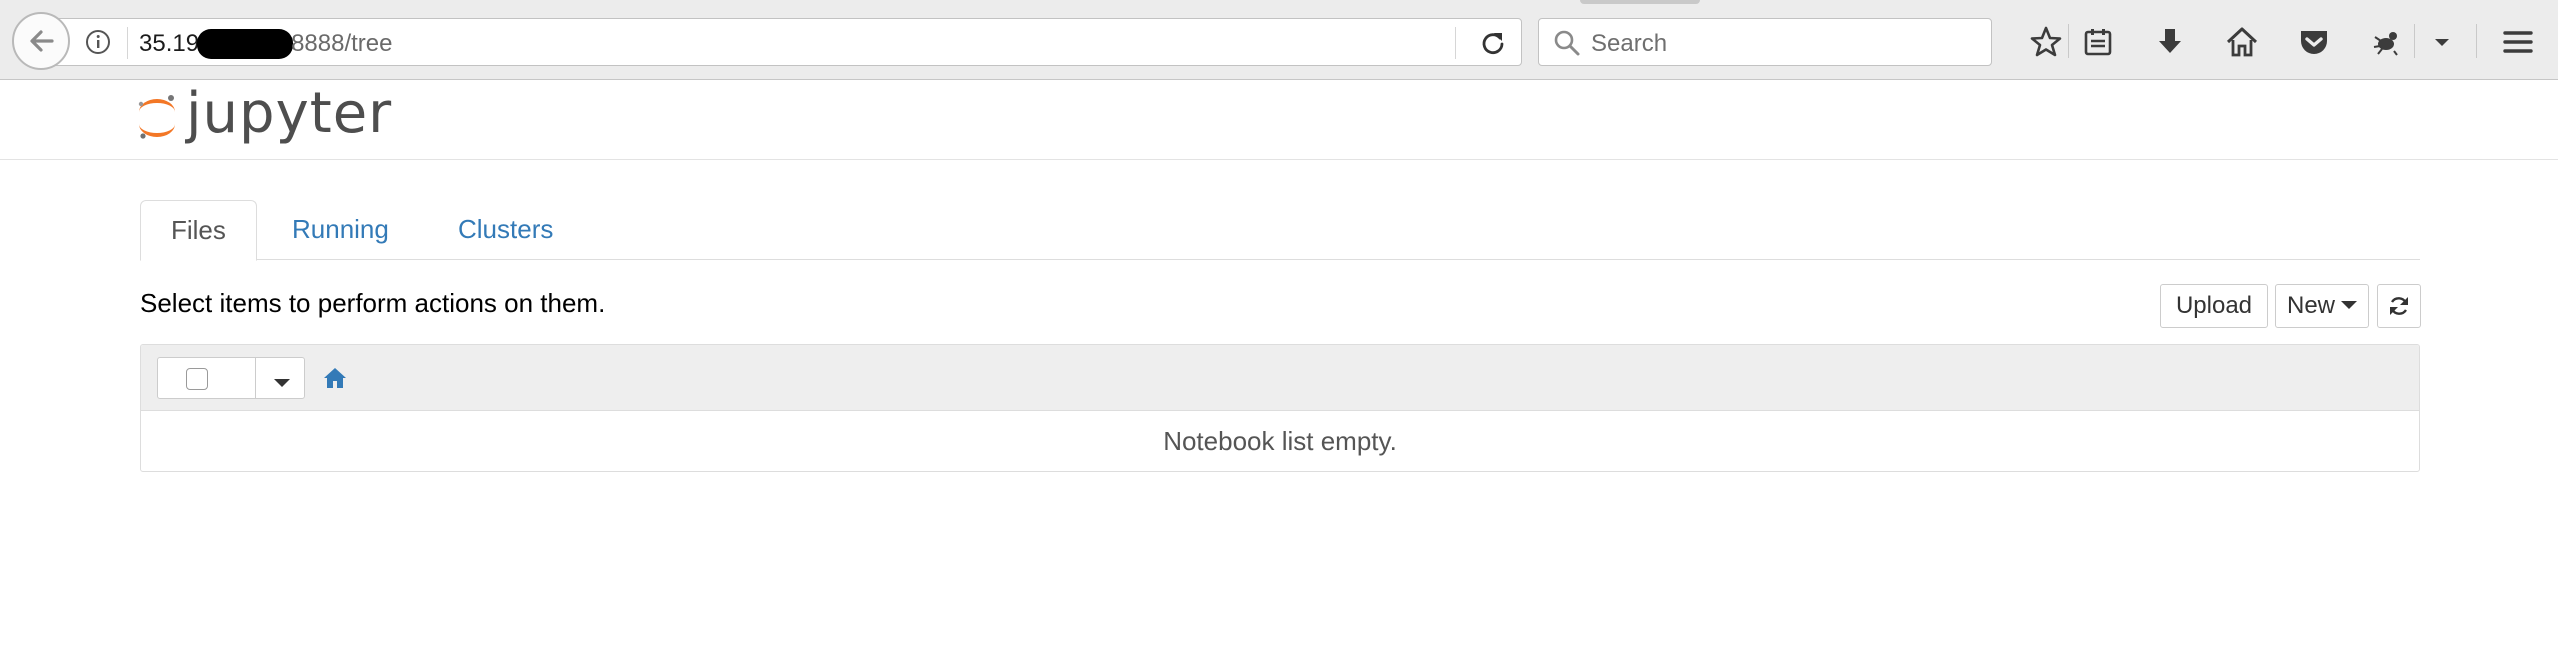 The image size is (2558, 656). Describe the element at coordinates (783, 42) in the screenshot. I see `url-bar: 35.19 8888/tree` at that location.